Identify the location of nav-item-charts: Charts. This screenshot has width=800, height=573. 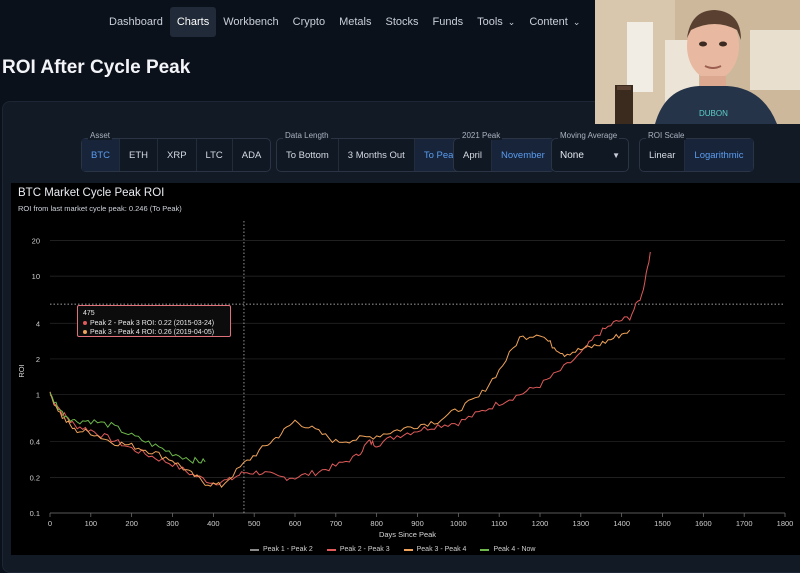
(193, 22).